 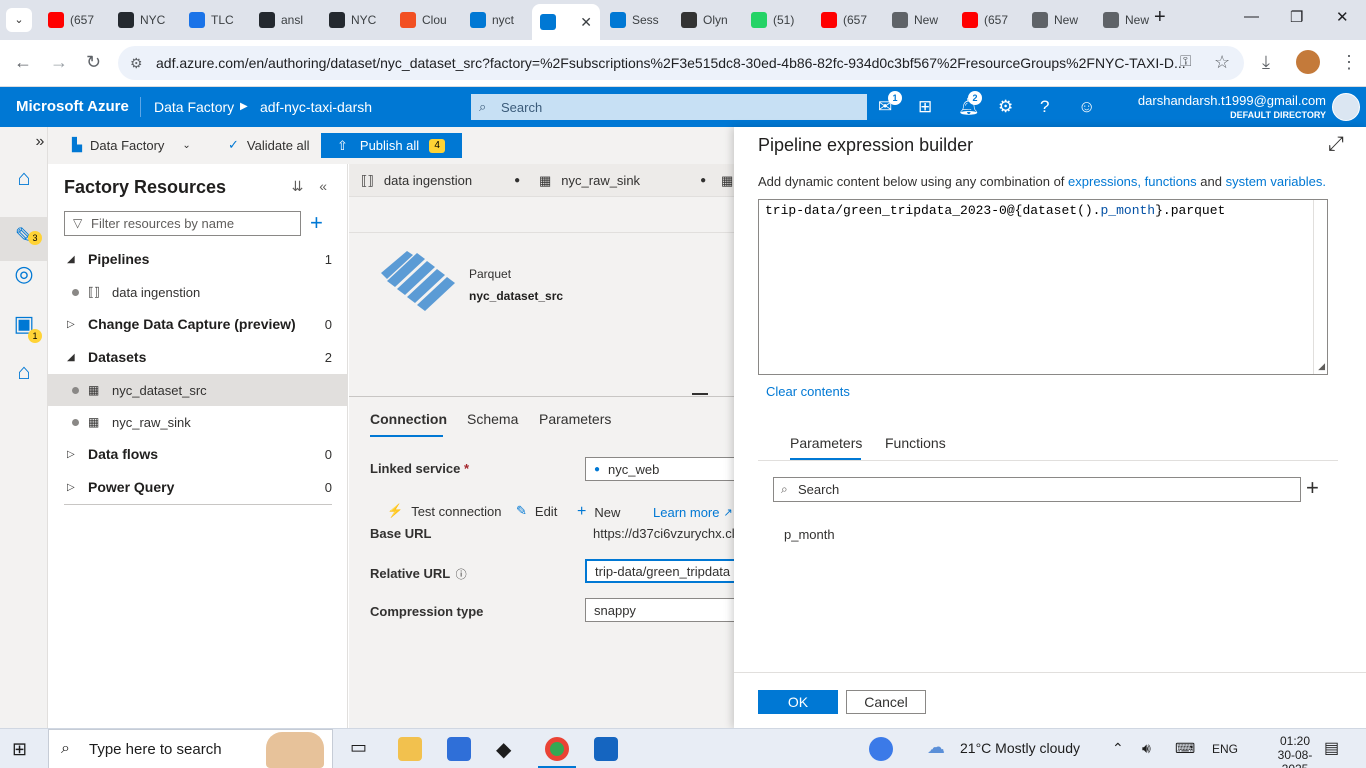 I want to click on new-linked-service-button: + New, so click(x=598, y=512).